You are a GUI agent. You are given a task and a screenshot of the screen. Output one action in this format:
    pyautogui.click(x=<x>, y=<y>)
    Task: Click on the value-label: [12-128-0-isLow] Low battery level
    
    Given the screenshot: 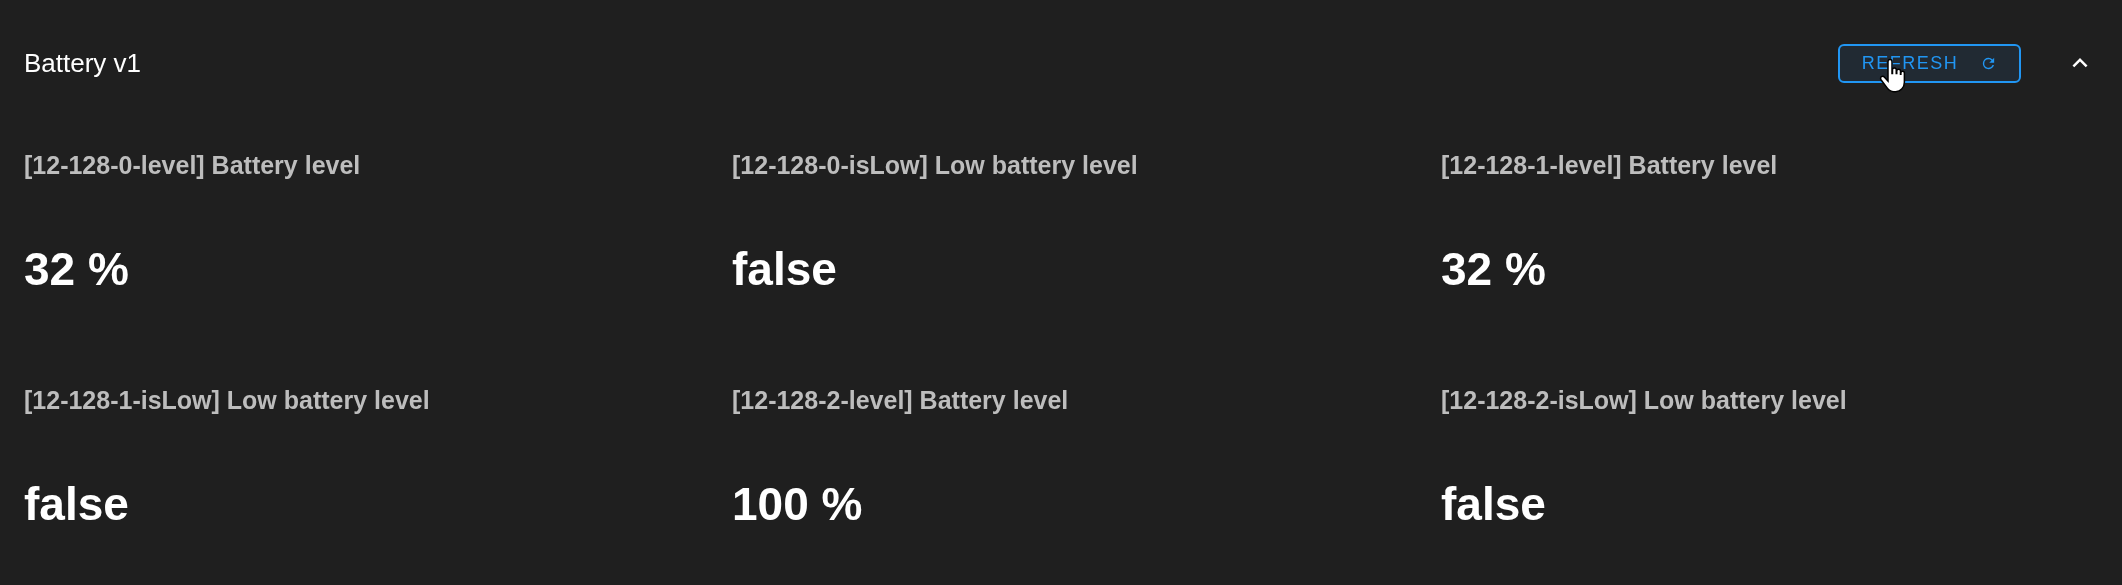 What is the action you would take?
    pyautogui.click(x=935, y=165)
    